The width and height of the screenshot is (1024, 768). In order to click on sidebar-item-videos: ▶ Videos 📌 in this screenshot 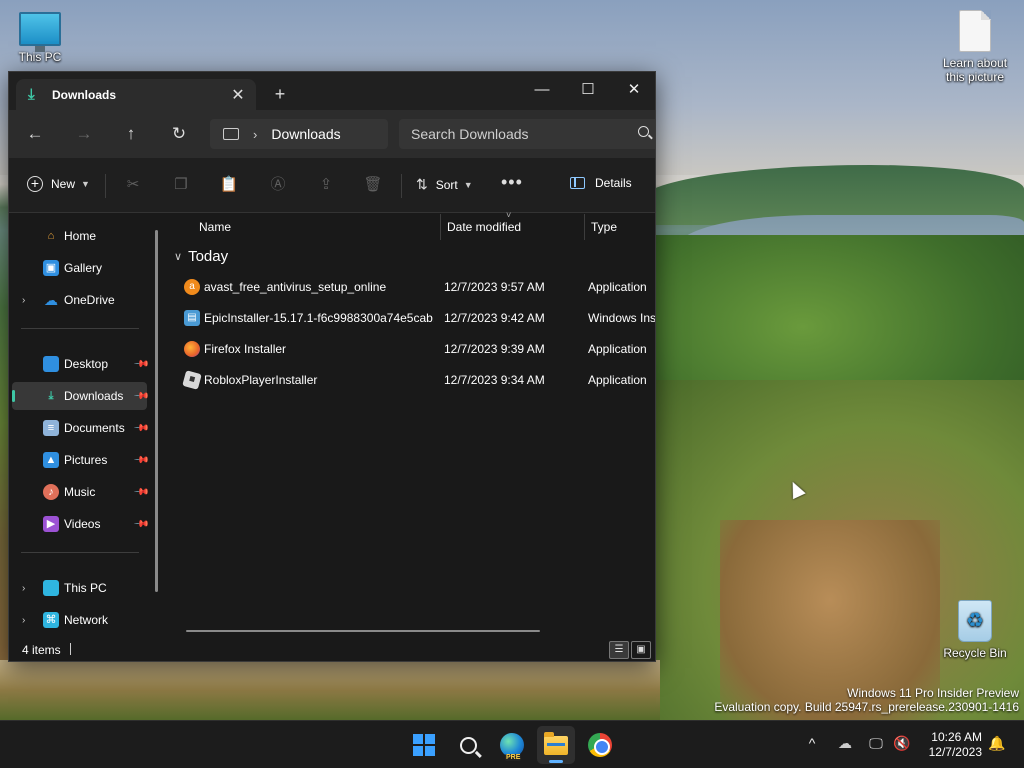, I will do `click(80, 524)`.